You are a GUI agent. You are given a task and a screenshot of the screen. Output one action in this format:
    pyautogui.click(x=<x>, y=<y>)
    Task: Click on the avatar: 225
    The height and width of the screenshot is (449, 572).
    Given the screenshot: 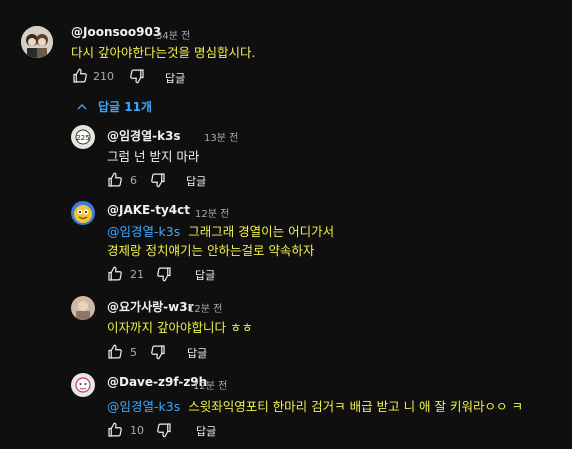 What is the action you would take?
    pyautogui.click(x=83, y=137)
    